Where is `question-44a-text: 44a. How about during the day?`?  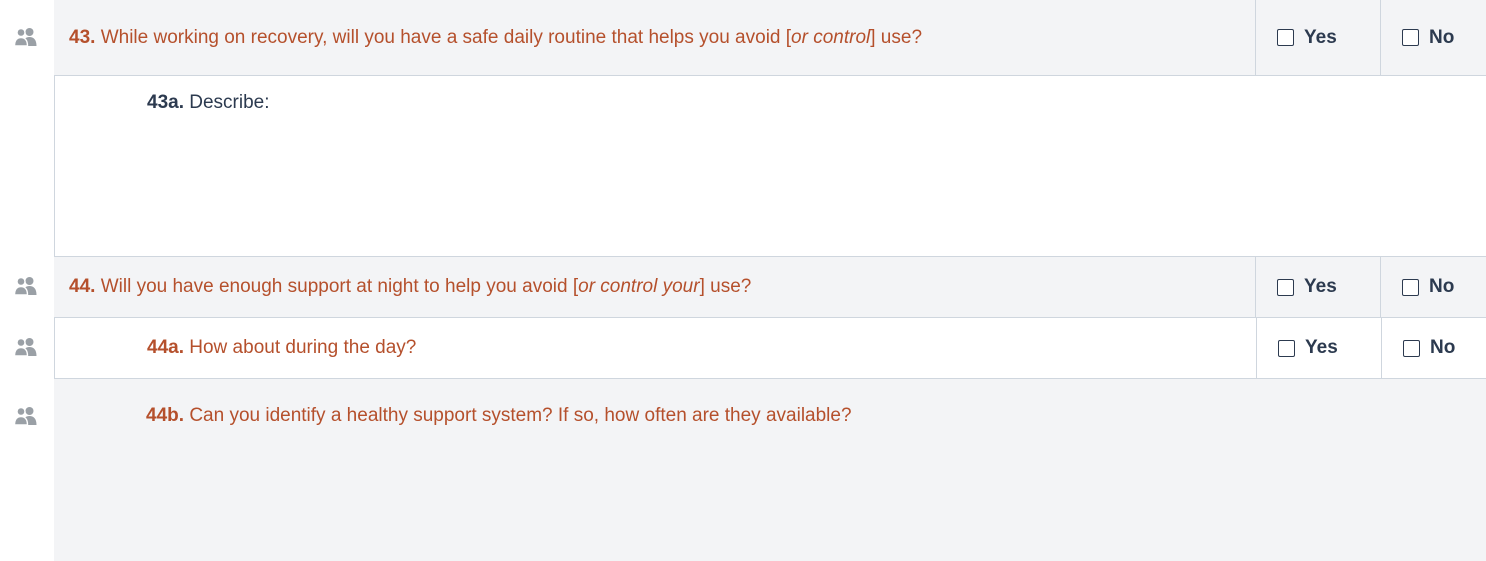
question-44a-text: 44a. How about during the day? is located at coordinates (281, 348).